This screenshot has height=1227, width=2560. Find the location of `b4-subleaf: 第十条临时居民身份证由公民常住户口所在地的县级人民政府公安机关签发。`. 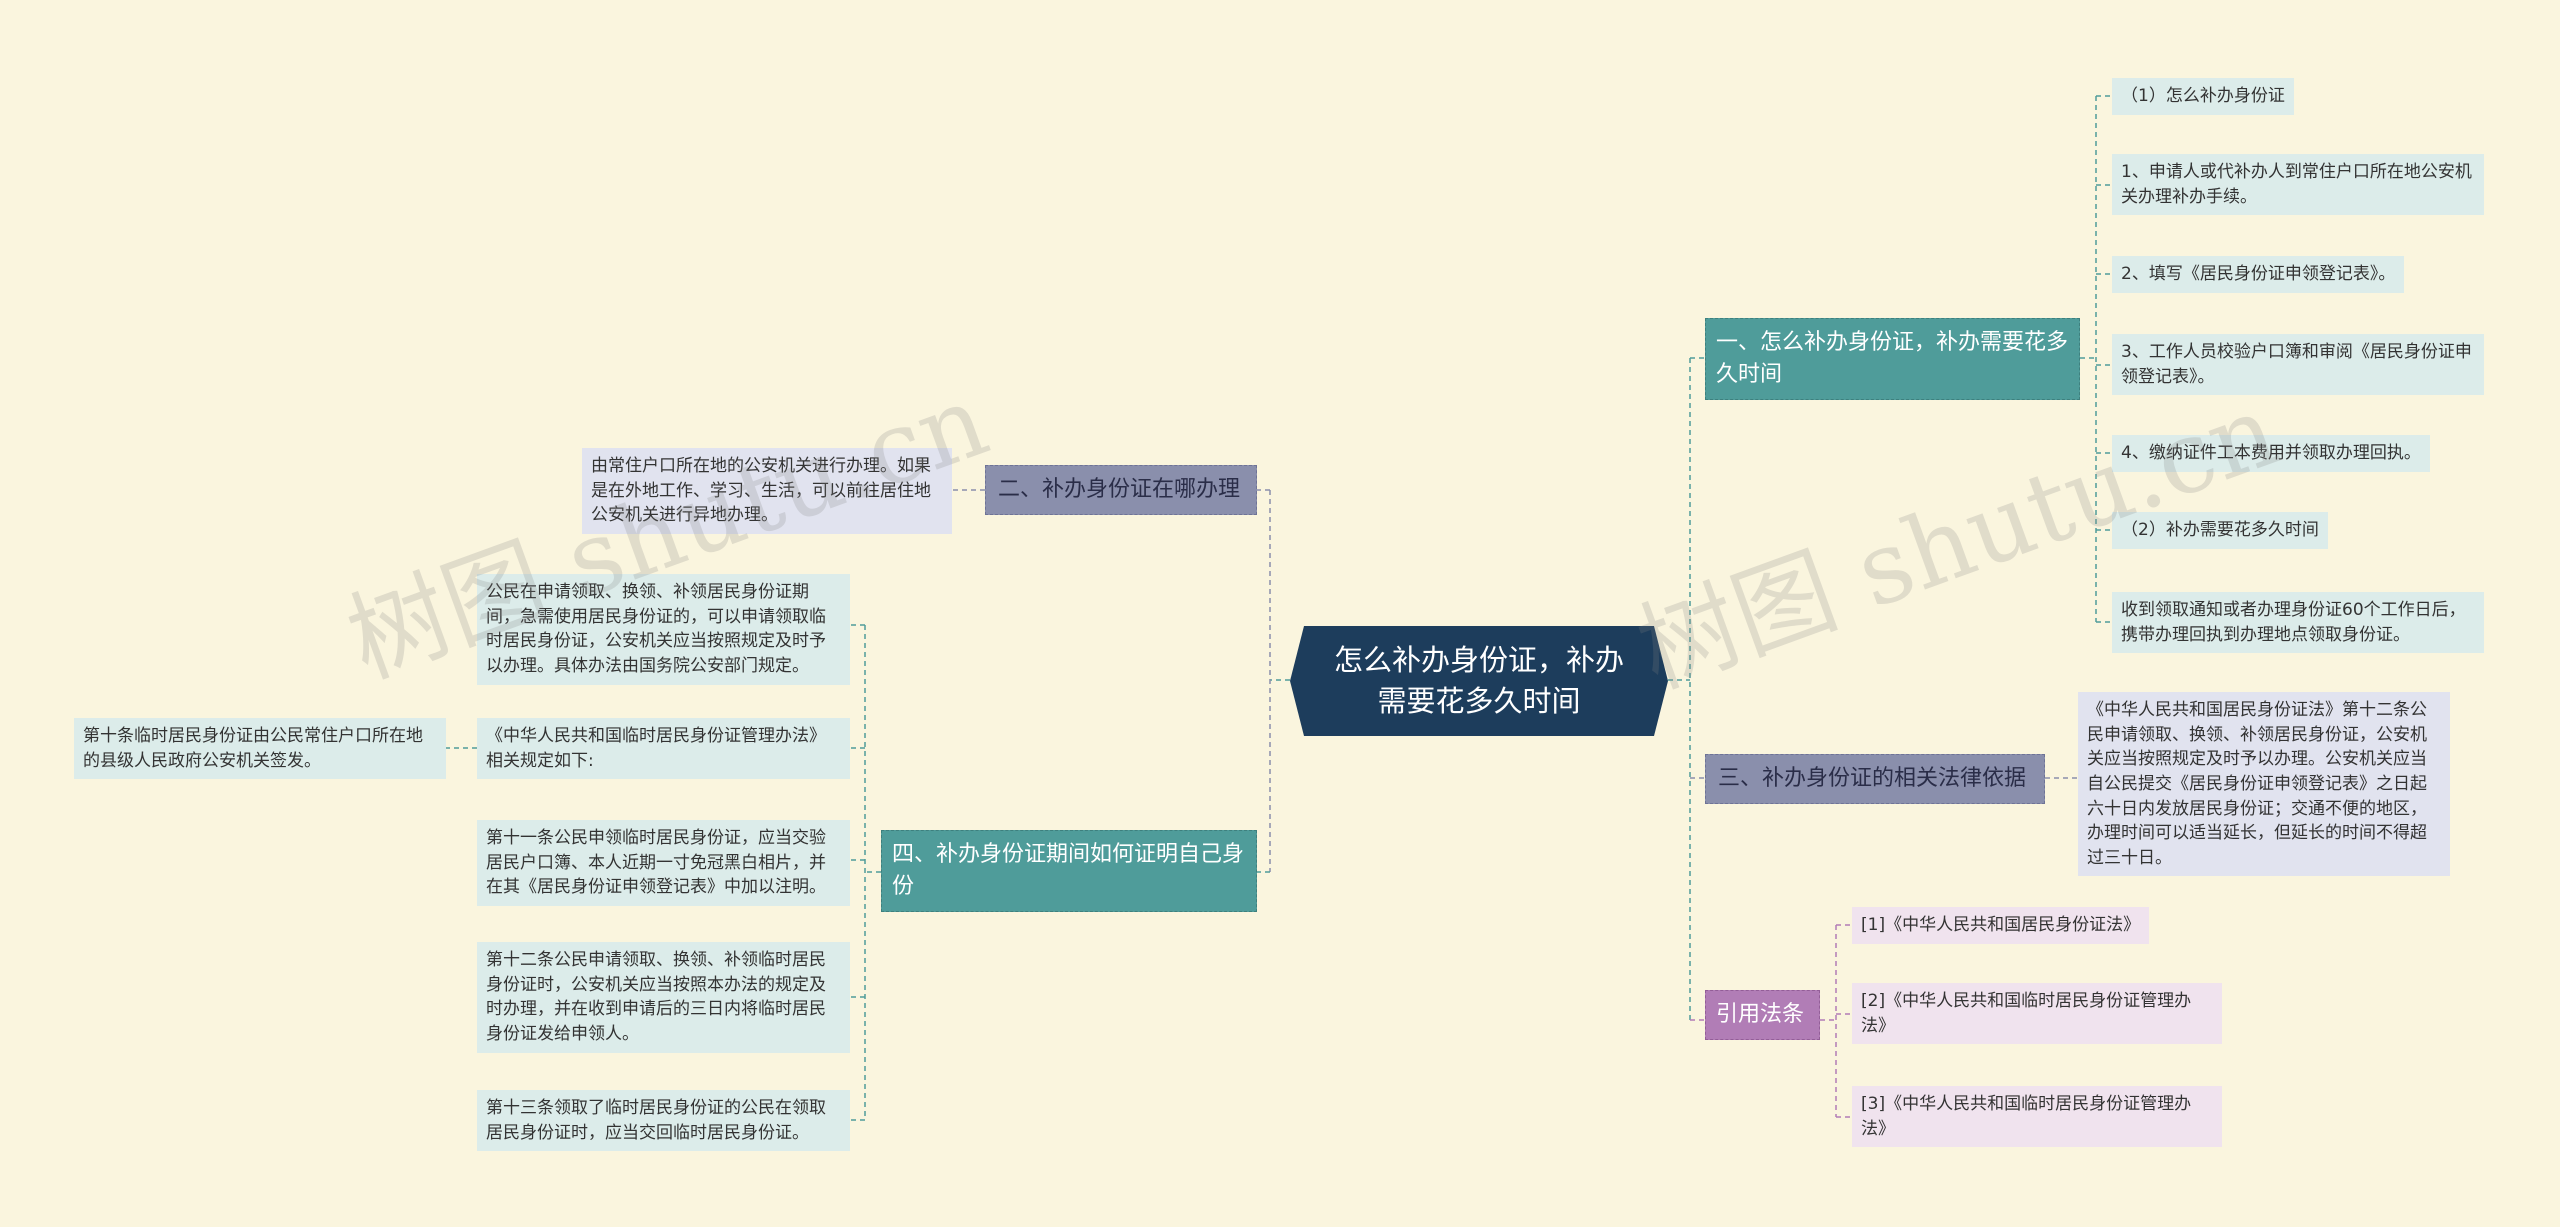

b4-subleaf: 第十条临时居民身份证由公民常住户口所在地的县级人民政府公安机关签发。 is located at coordinates (260, 749).